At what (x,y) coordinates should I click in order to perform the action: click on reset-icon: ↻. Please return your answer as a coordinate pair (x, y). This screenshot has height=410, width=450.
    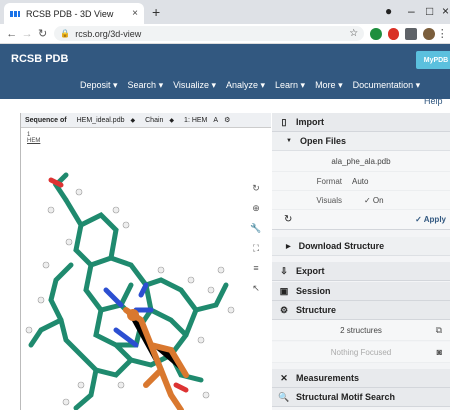
    Looking at the image, I should click on (288, 219).